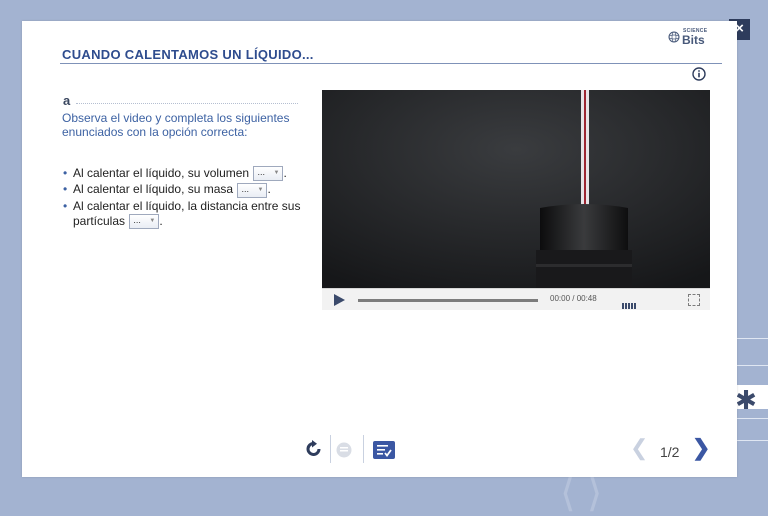 The image size is (768, 516). Describe the element at coordinates (391, 63) in the screenshot. I see `title-divider` at that location.